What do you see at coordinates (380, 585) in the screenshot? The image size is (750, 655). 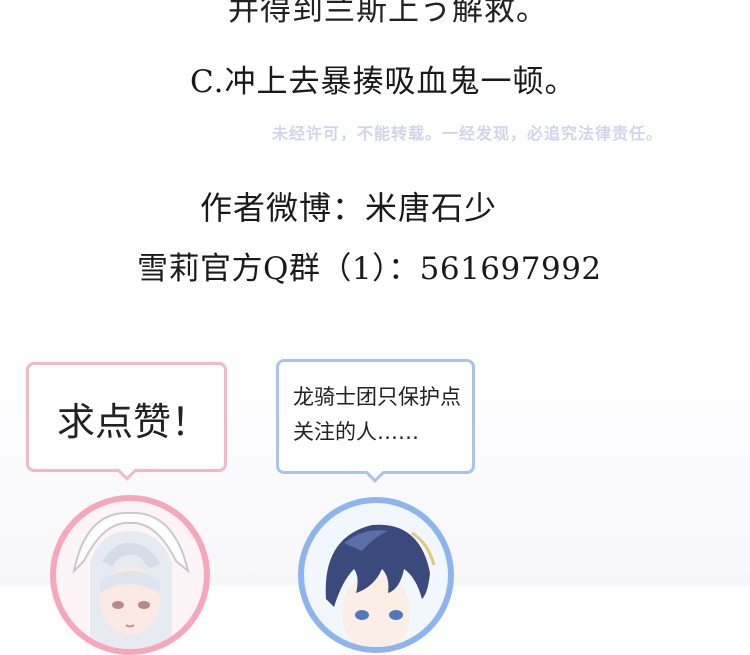 I see `boy-portrait-icon` at bounding box center [380, 585].